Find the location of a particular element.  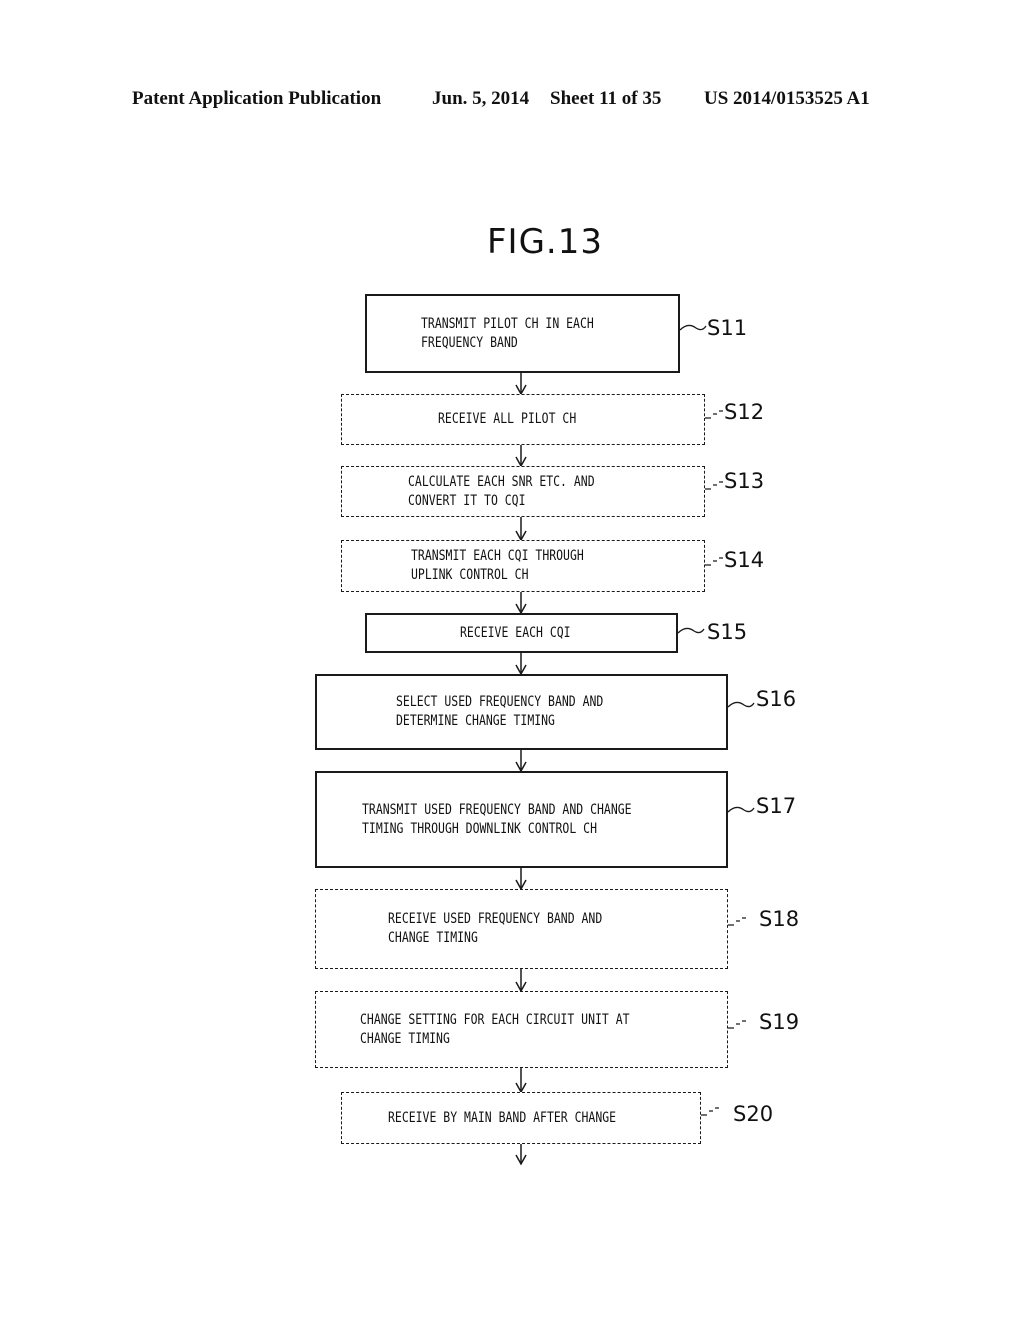

step-box-s11: TRANSMIT PILOT CH IN EACH FREQUENCY BAND is located at coordinates (522, 333).